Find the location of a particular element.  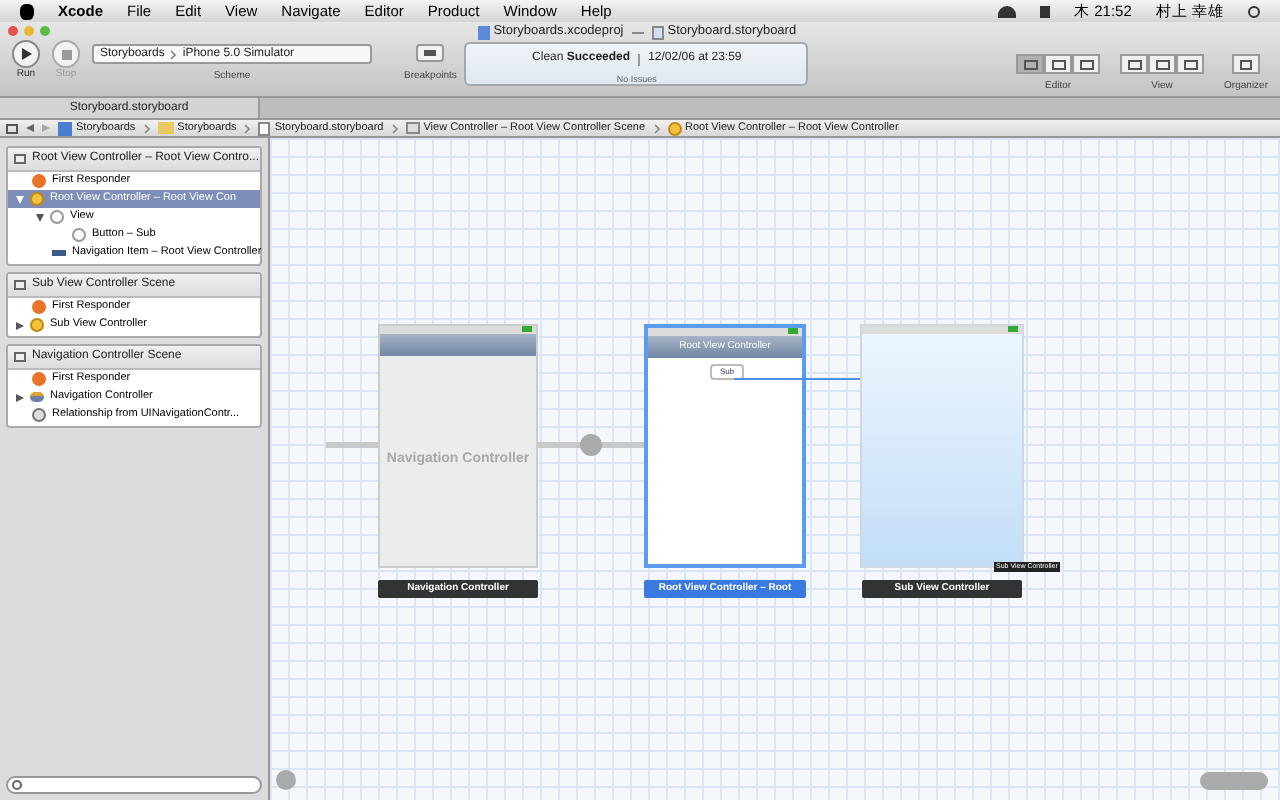

grid-icon is located at coordinates (12, 128).